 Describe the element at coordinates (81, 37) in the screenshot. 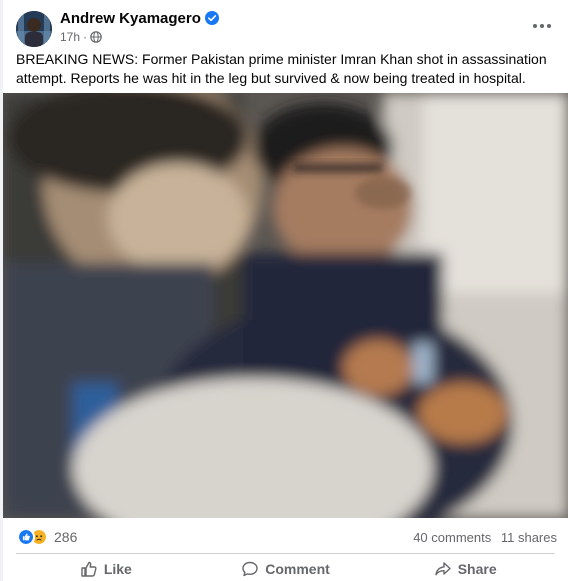

I see `post-meta: 17h ·` at that location.